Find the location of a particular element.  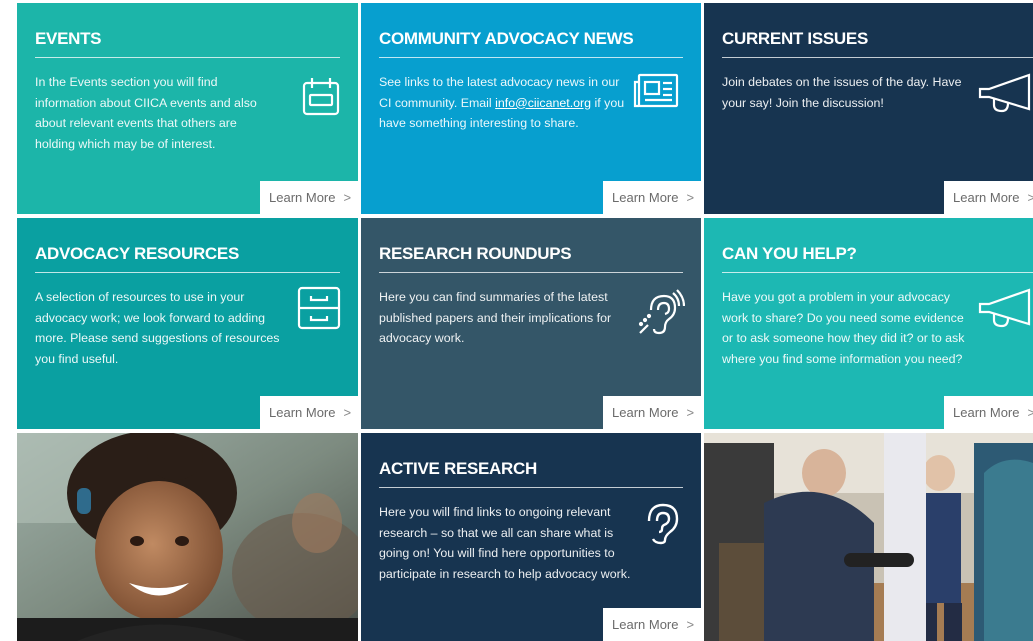

news-title: COMMUNITY ADVOCACY NEWS is located at coordinates (506, 38).